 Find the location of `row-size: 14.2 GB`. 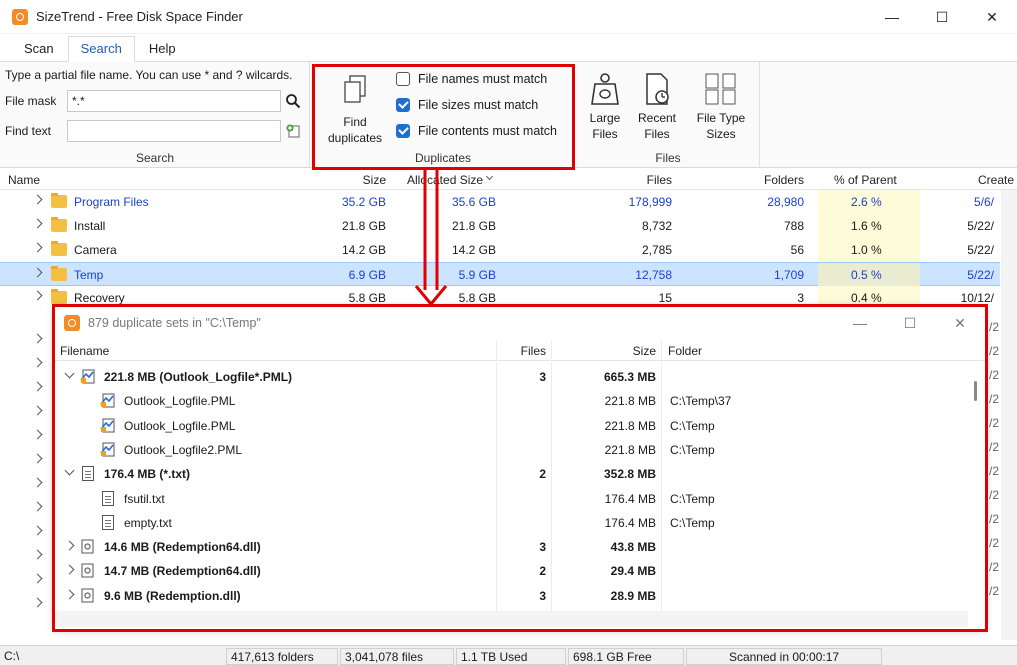

row-size: 14.2 GB is located at coordinates (363, 250).